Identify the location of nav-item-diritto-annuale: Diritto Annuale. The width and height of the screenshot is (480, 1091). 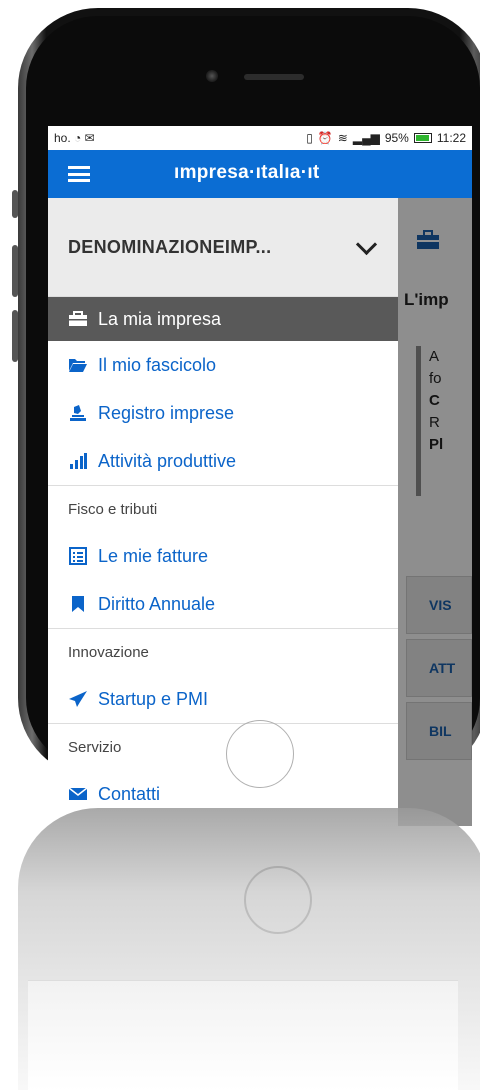
(223, 604).